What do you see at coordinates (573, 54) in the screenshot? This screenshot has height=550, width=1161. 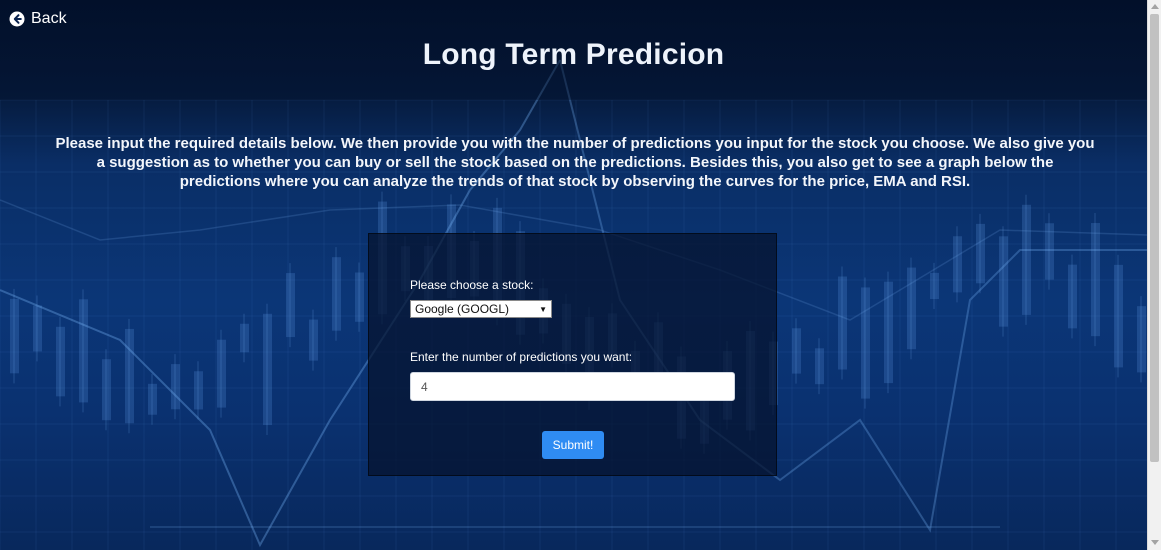 I see `page-title: Long Term Predicion` at bounding box center [573, 54].